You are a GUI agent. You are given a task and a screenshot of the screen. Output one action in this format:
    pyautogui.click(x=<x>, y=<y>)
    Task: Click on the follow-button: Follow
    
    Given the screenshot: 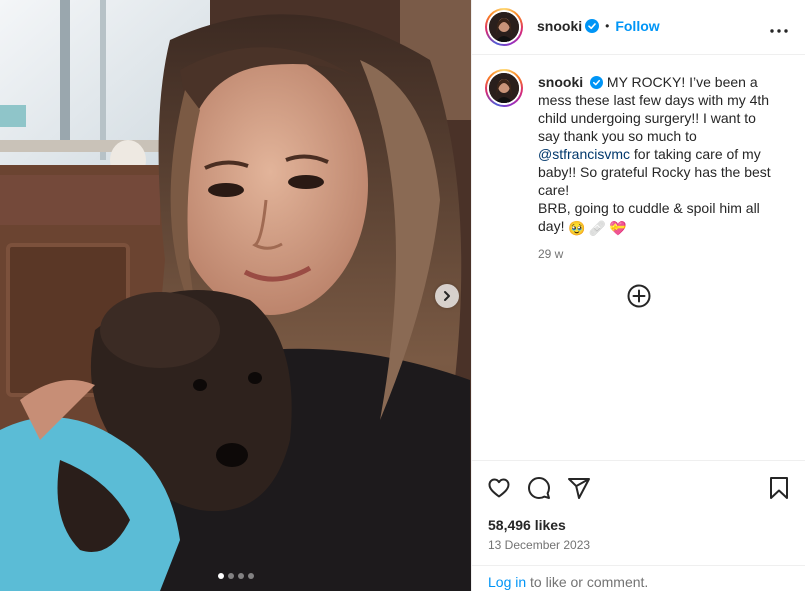 What is the action you would take?
    pyautogui.click(x=637, y=26)
    